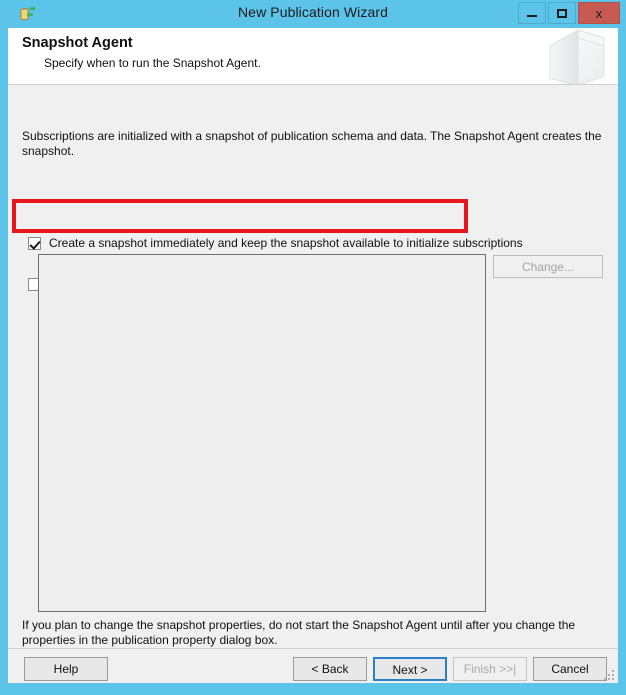  I want to click on title-bar: New Publication Wizard x, so click(313, 14).